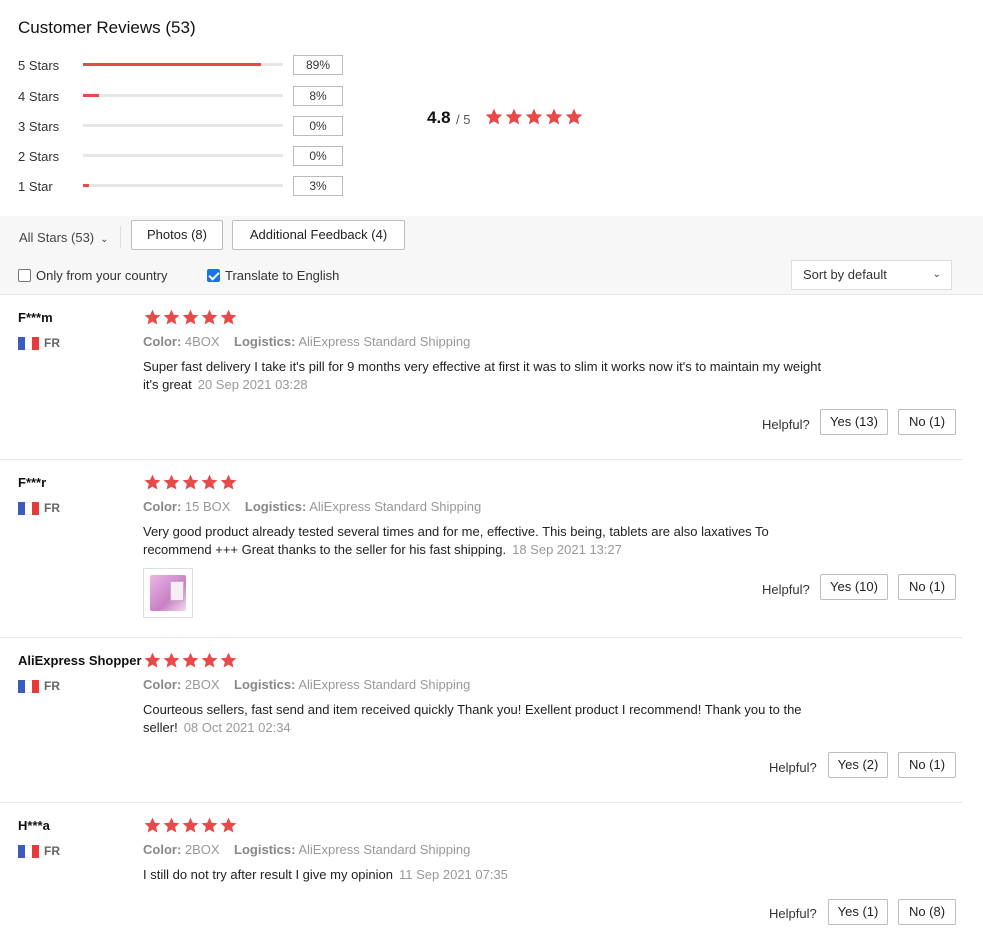 The image size is (983, 941). Describe the element at coordinates (39, 96) in the screenshot. I see `distribution-label: 4 Stars` at that location.